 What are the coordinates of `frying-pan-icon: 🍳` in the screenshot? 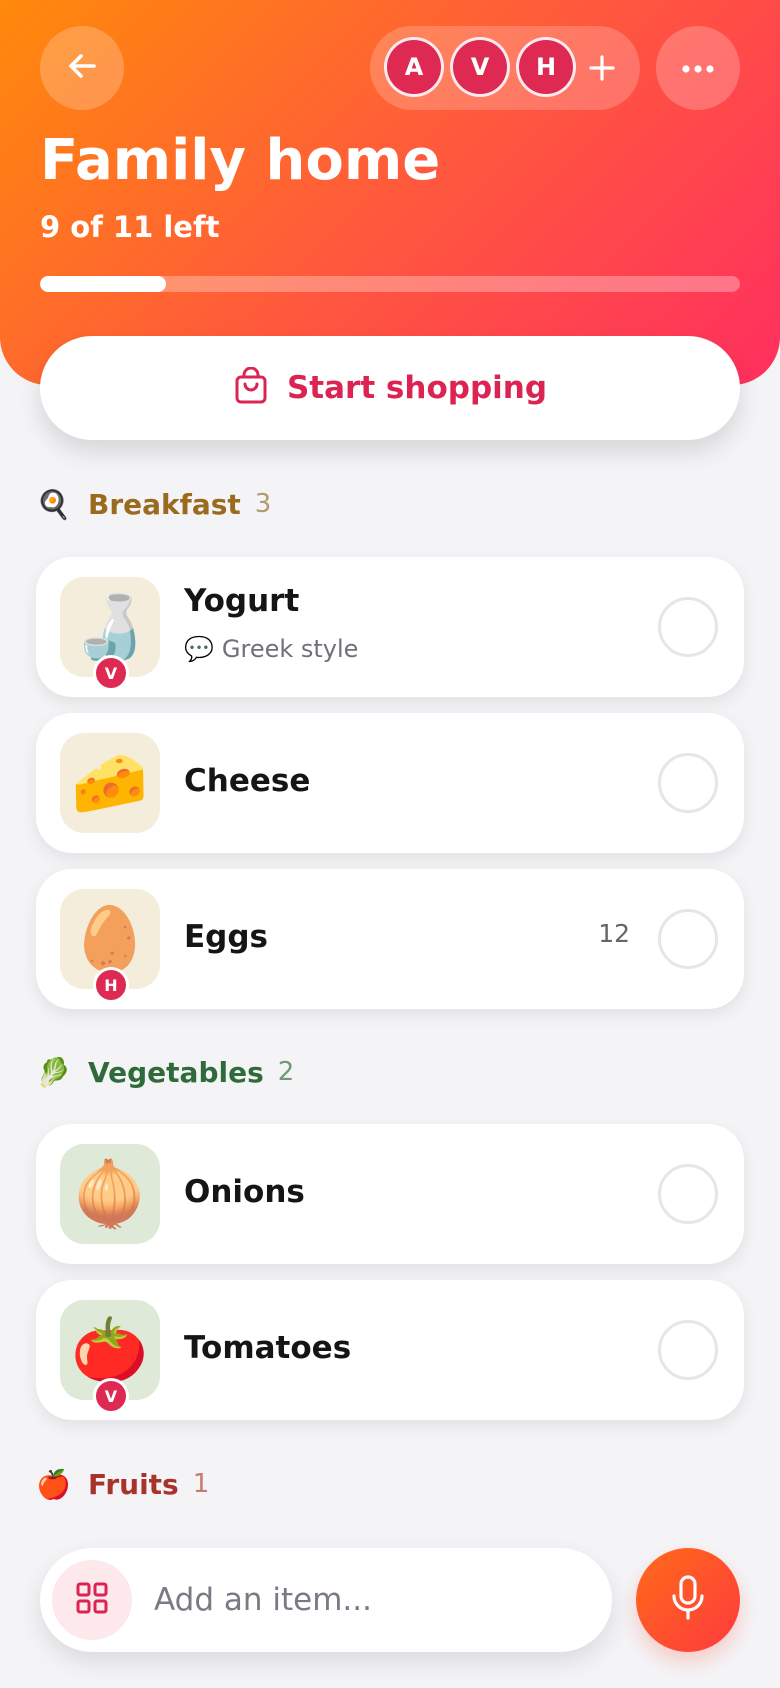 It's located at (53, 504).